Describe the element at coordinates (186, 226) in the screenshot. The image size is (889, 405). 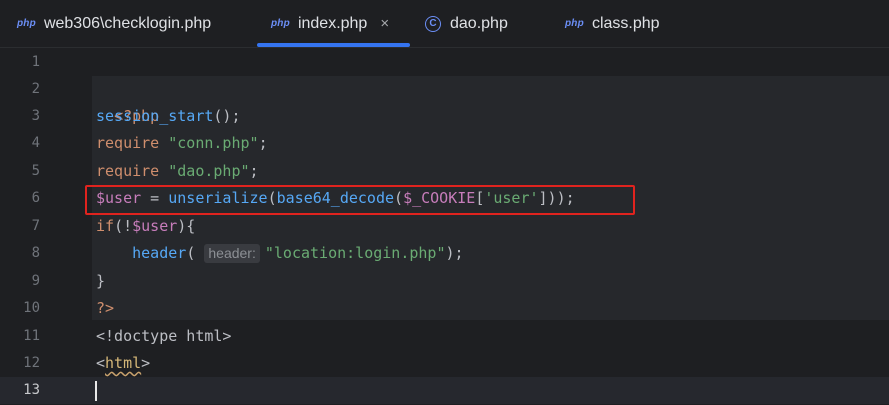
I see `punctuation: ){` at that location.